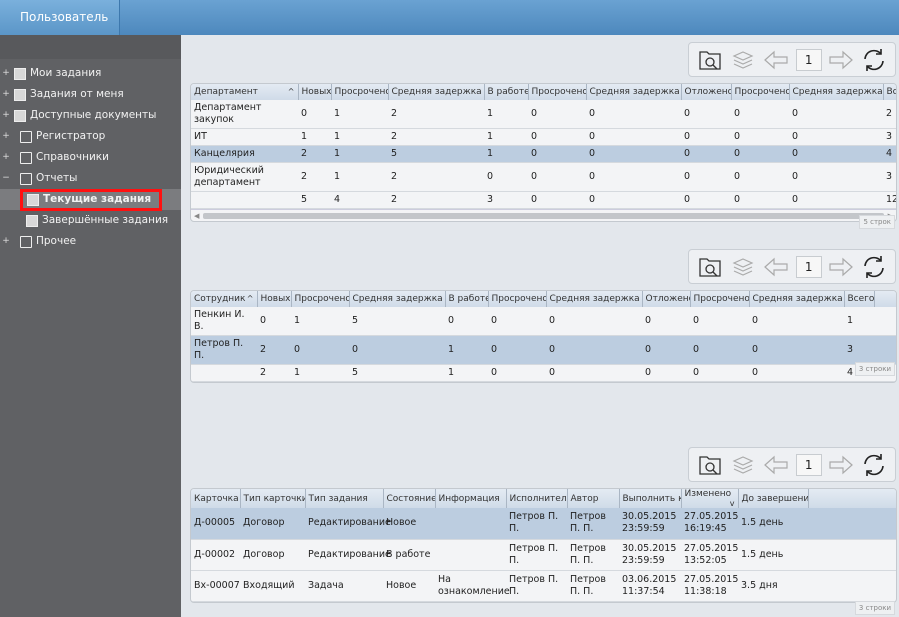  I want to click on scroll-left-icon: ◀, so click(196, 216).